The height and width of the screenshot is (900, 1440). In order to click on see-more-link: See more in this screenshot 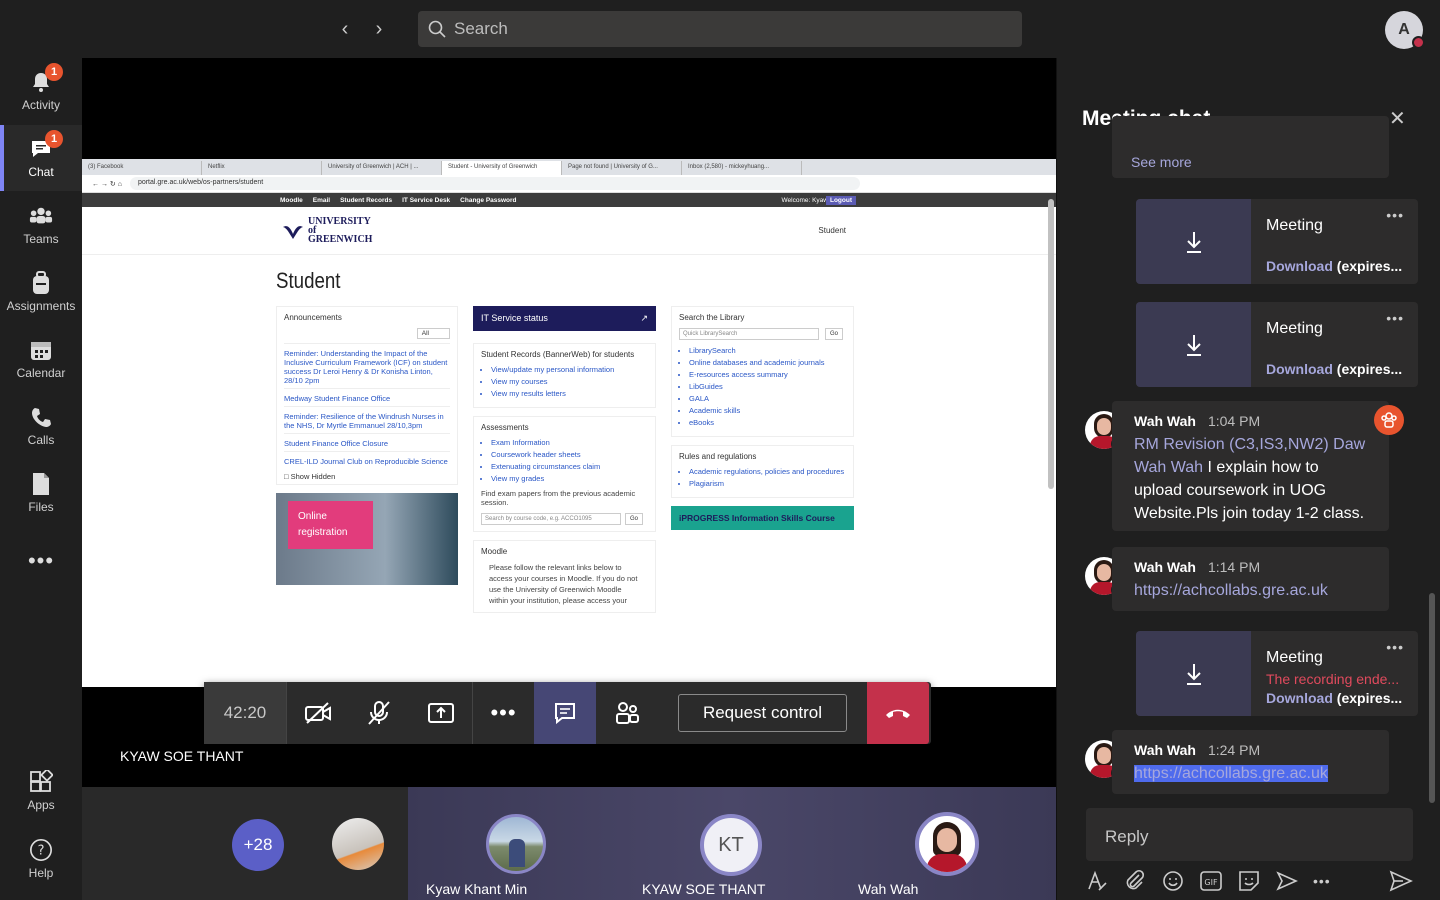, I will do `click(1161, 162)`.